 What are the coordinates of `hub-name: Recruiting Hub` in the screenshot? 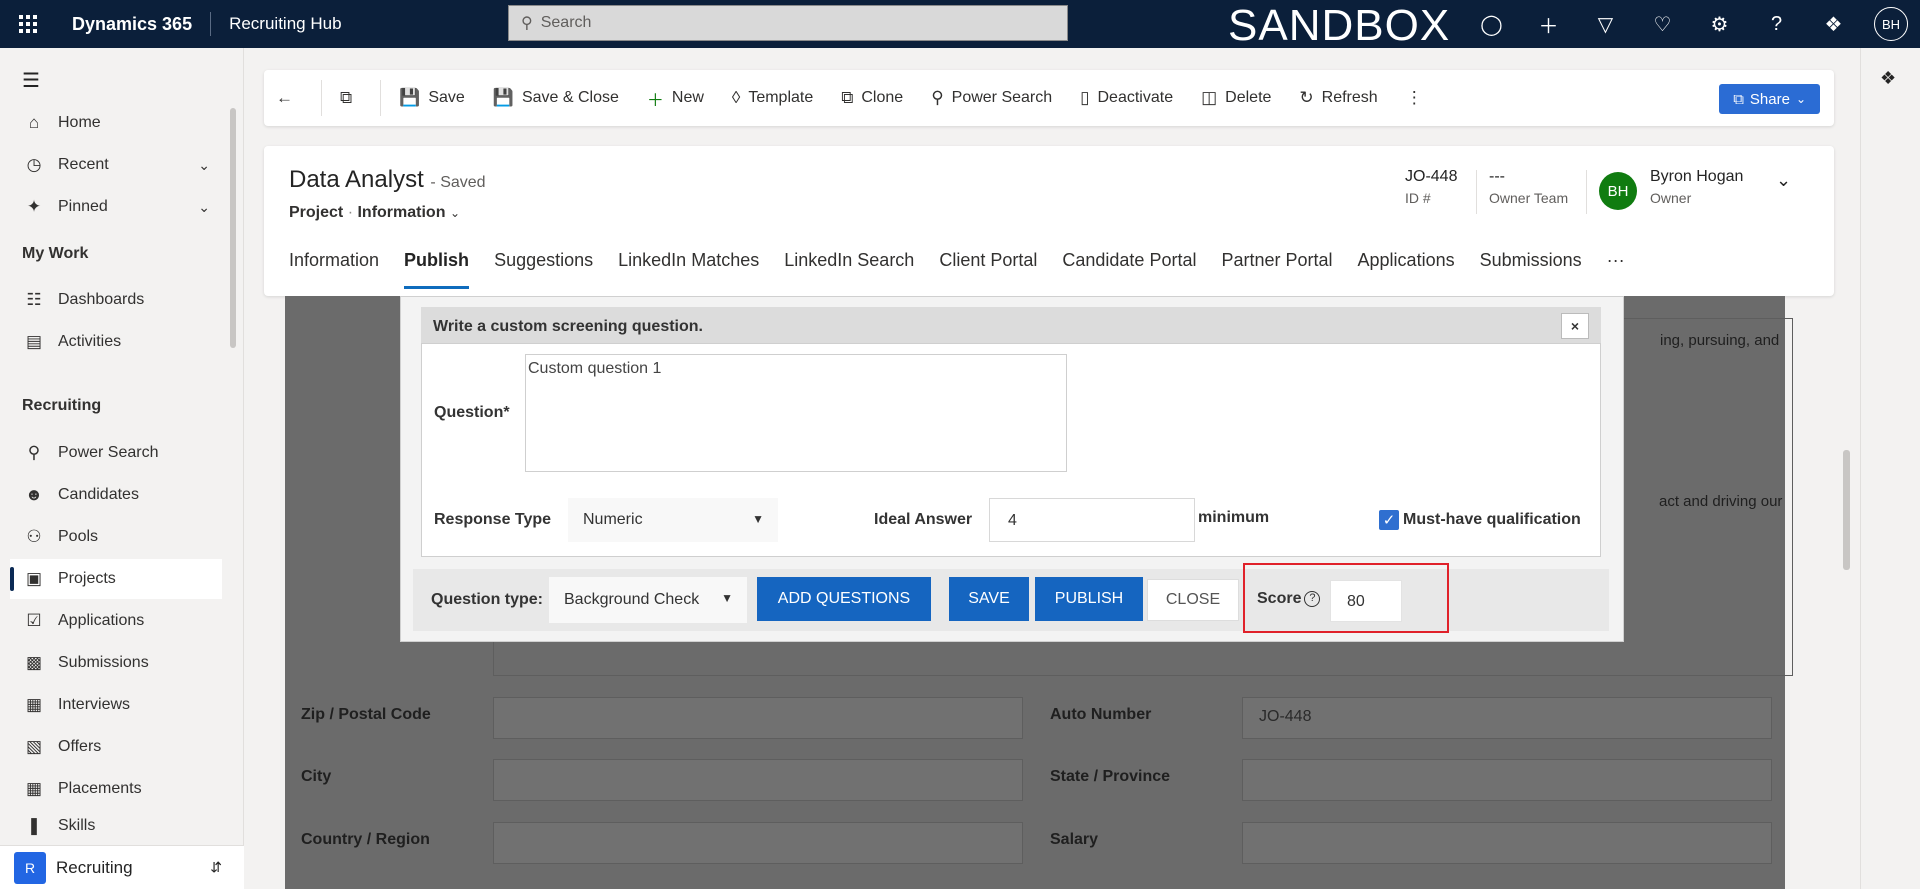 It's located at (276, 24).